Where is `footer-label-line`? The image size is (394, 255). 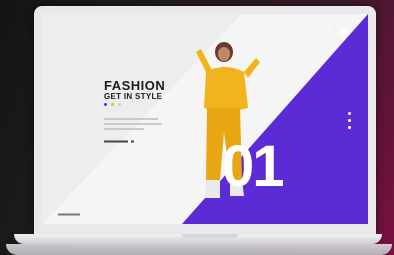 footer-label-line is located at coordinates (69, 214).